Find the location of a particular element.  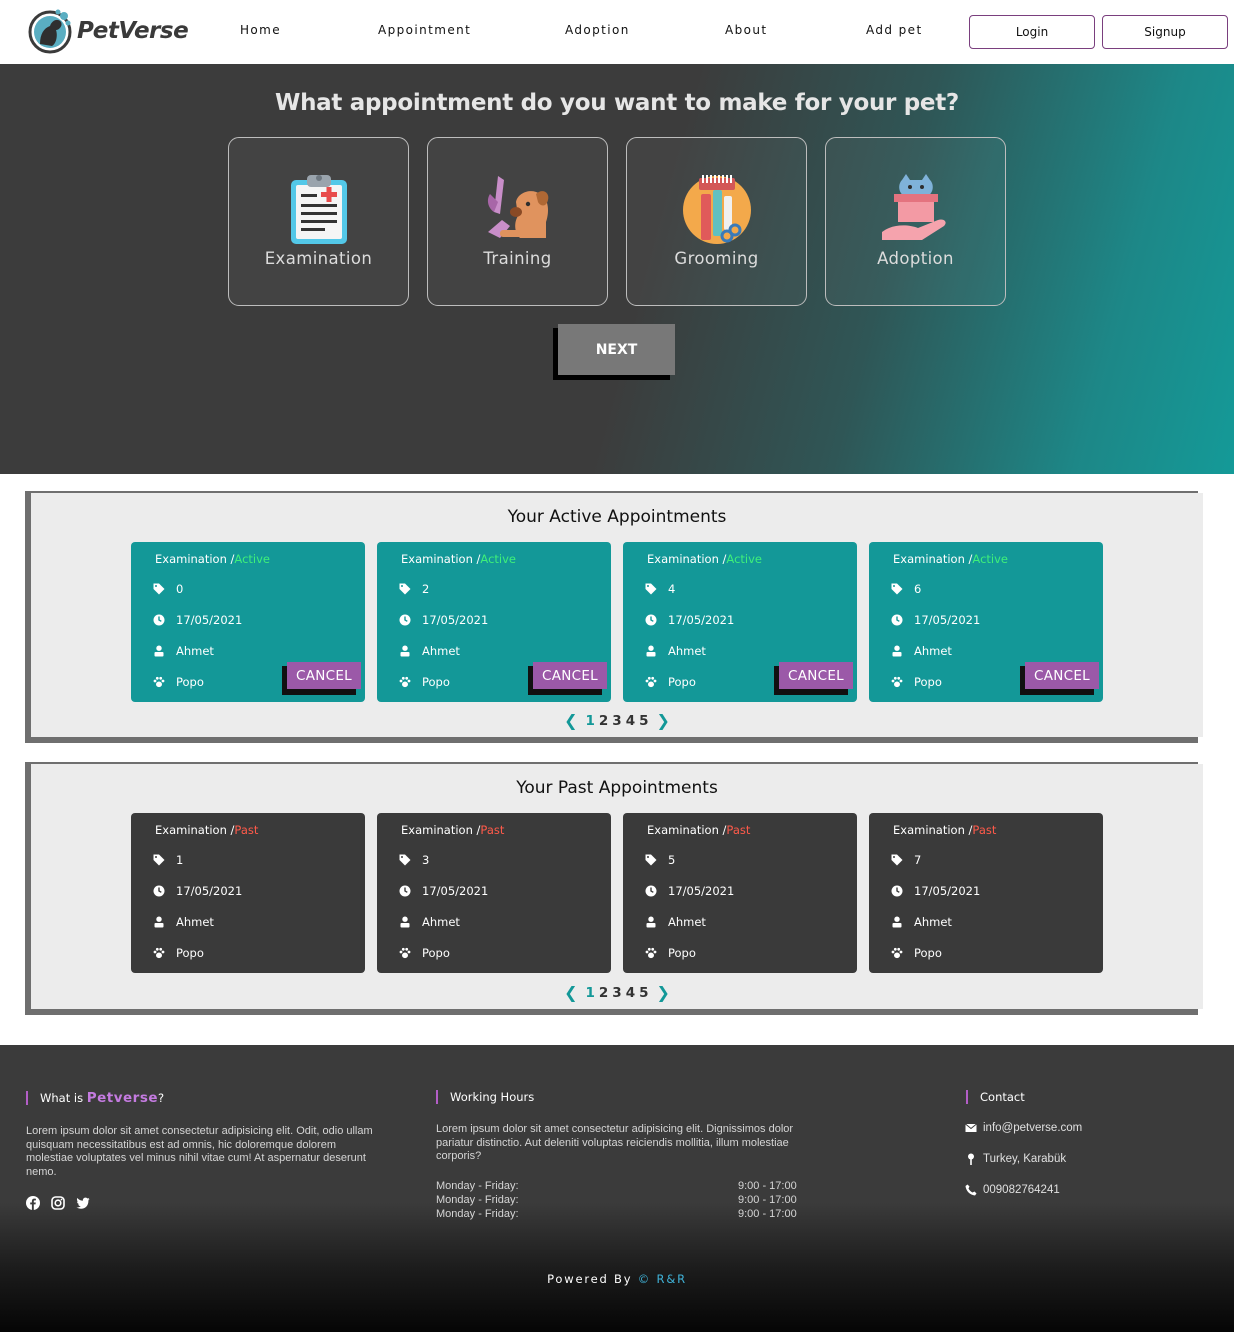

option-examination: Examination is located at coordinates (318, 221).